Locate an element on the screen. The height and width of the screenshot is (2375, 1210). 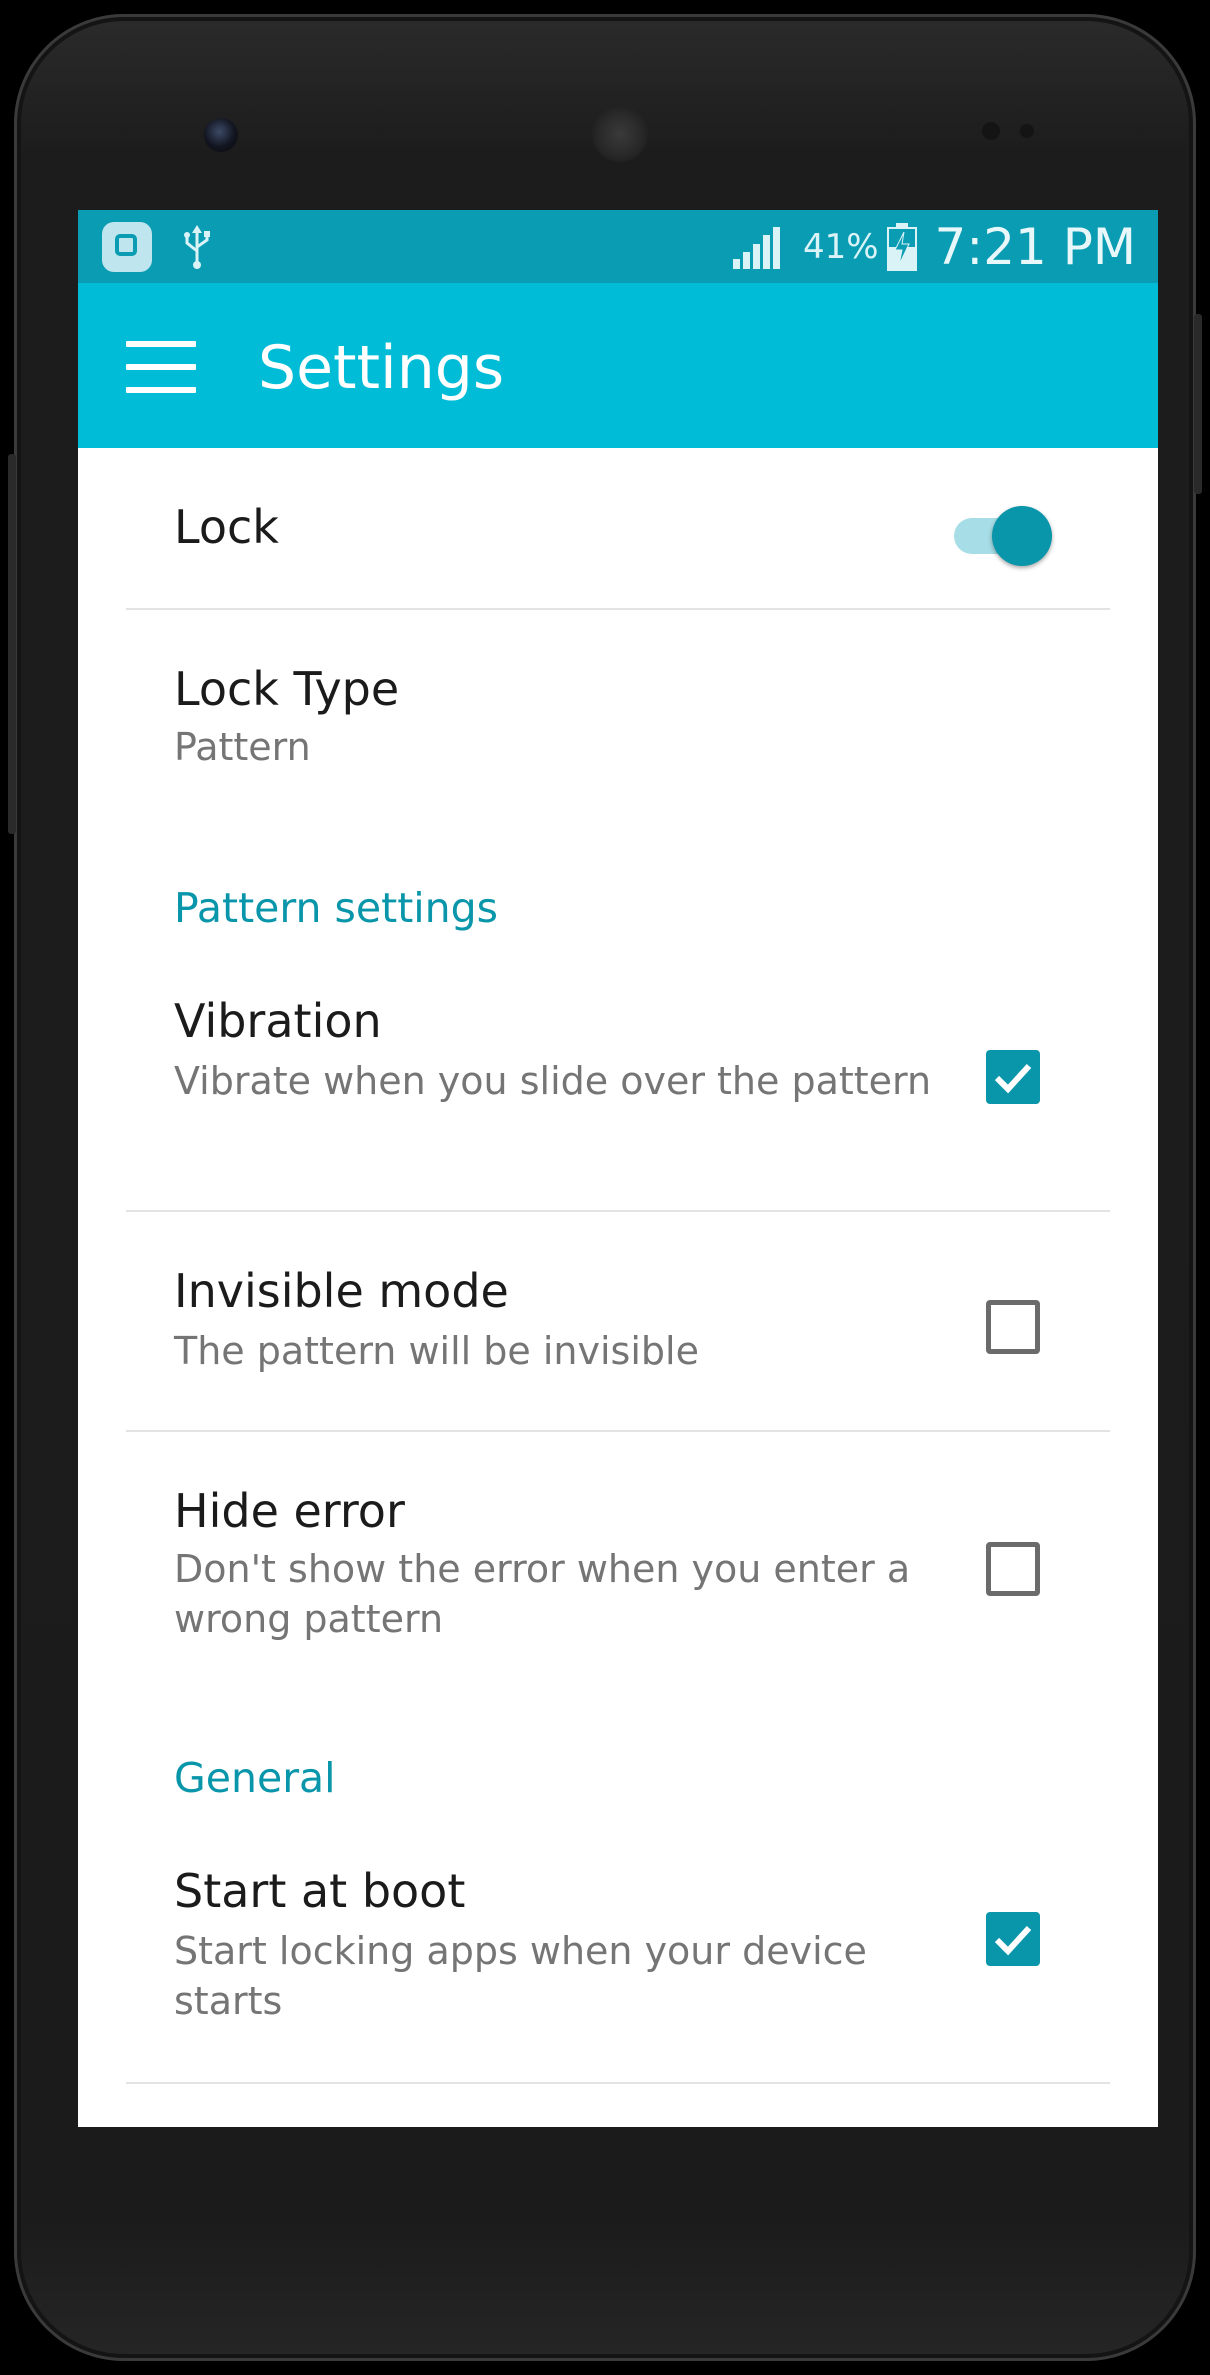
power-button is located at coordinates (1198, 404).